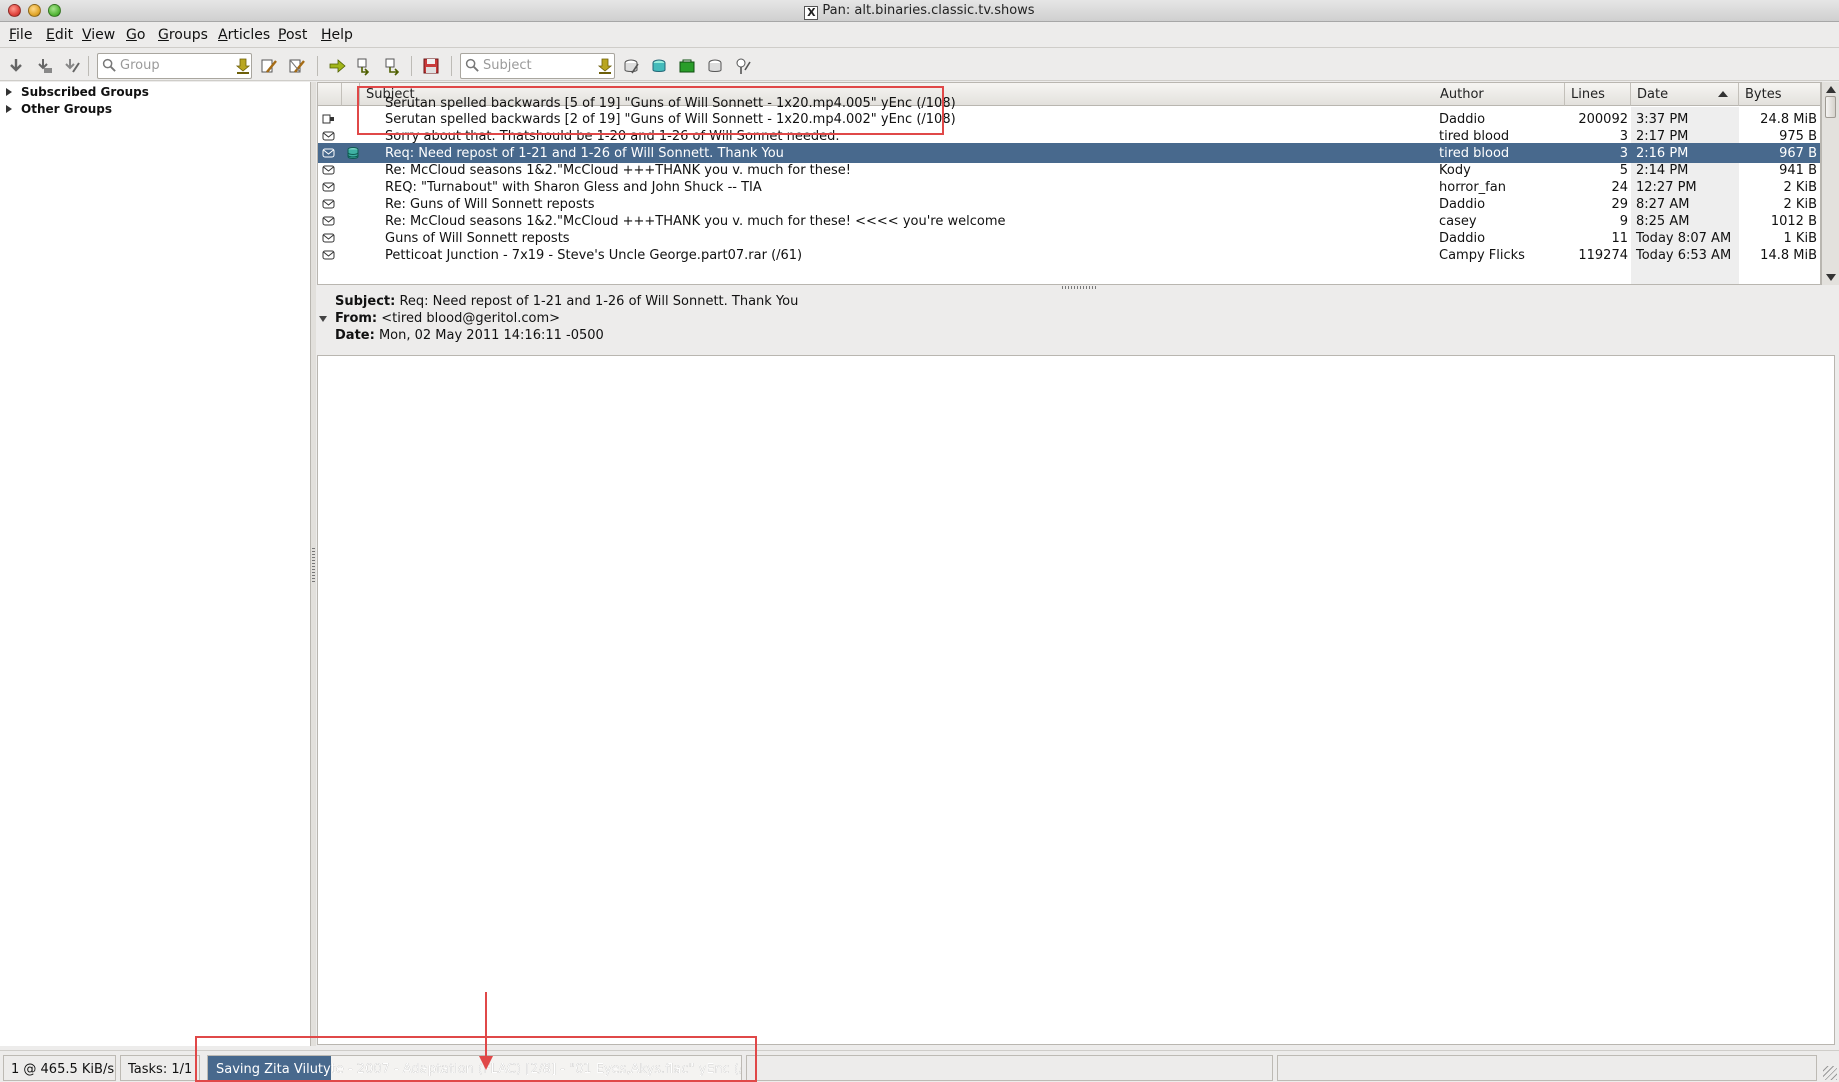  What do you see at coordinates (1662, 170) in the screenshot?
I see `date-cell: 2:14 PM` at bounding box center [1662, 170].